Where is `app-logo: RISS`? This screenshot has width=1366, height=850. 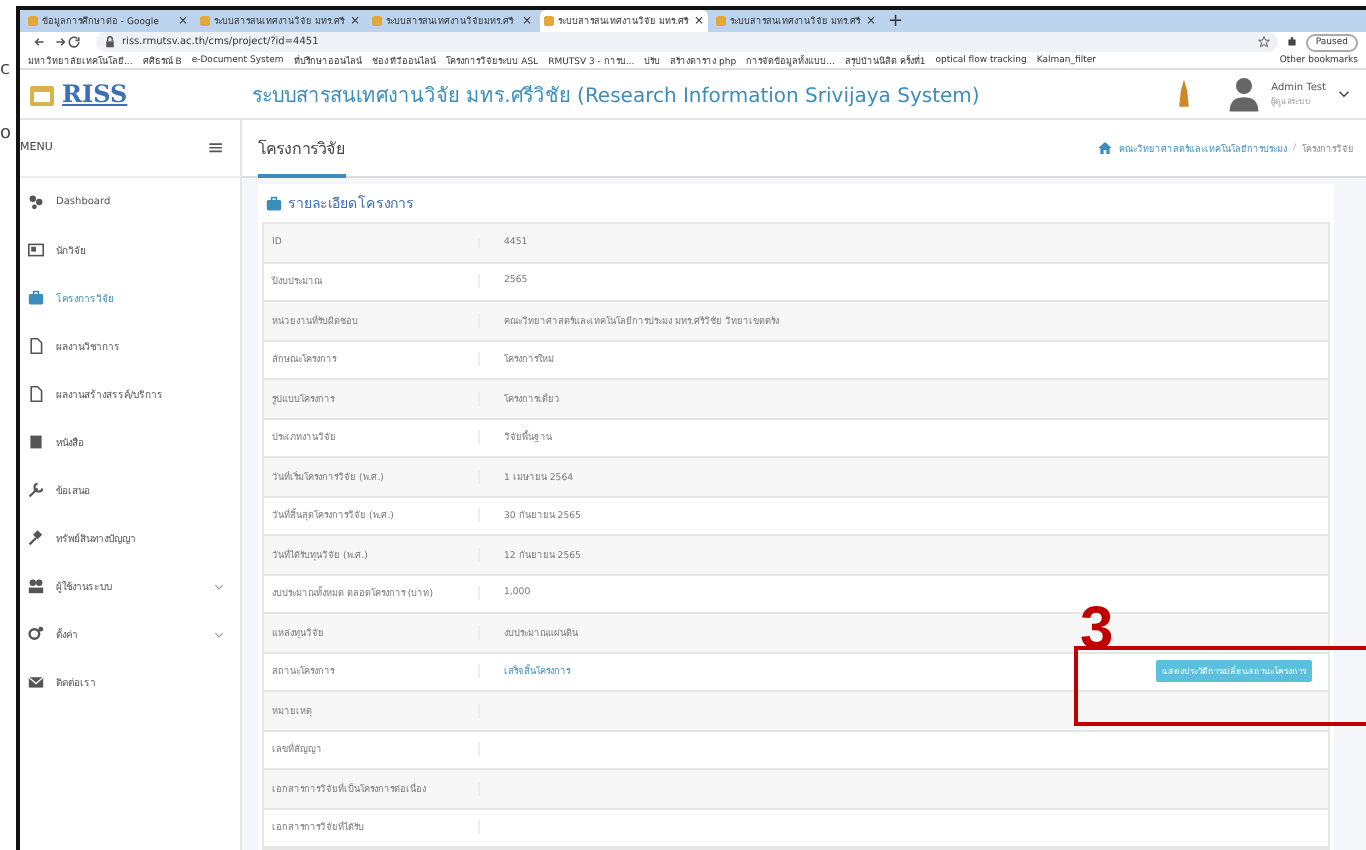 app-logo: RISS is located at coordinates (95, 94).